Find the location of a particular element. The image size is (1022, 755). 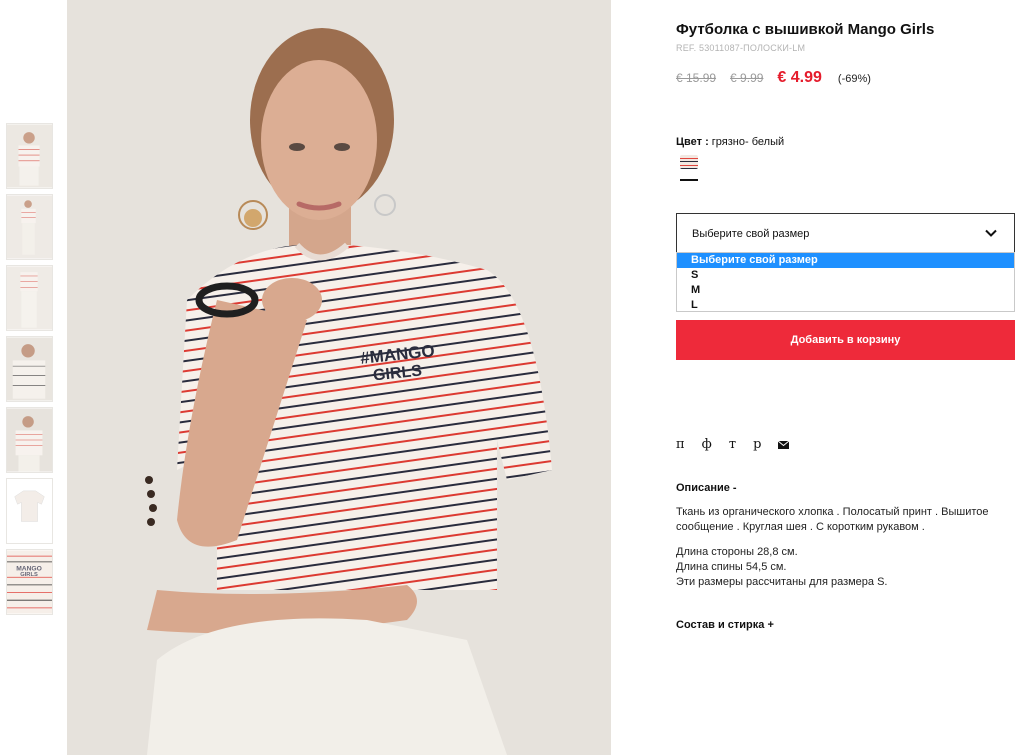

size-option-m: M is located at coordinates (845, 290).